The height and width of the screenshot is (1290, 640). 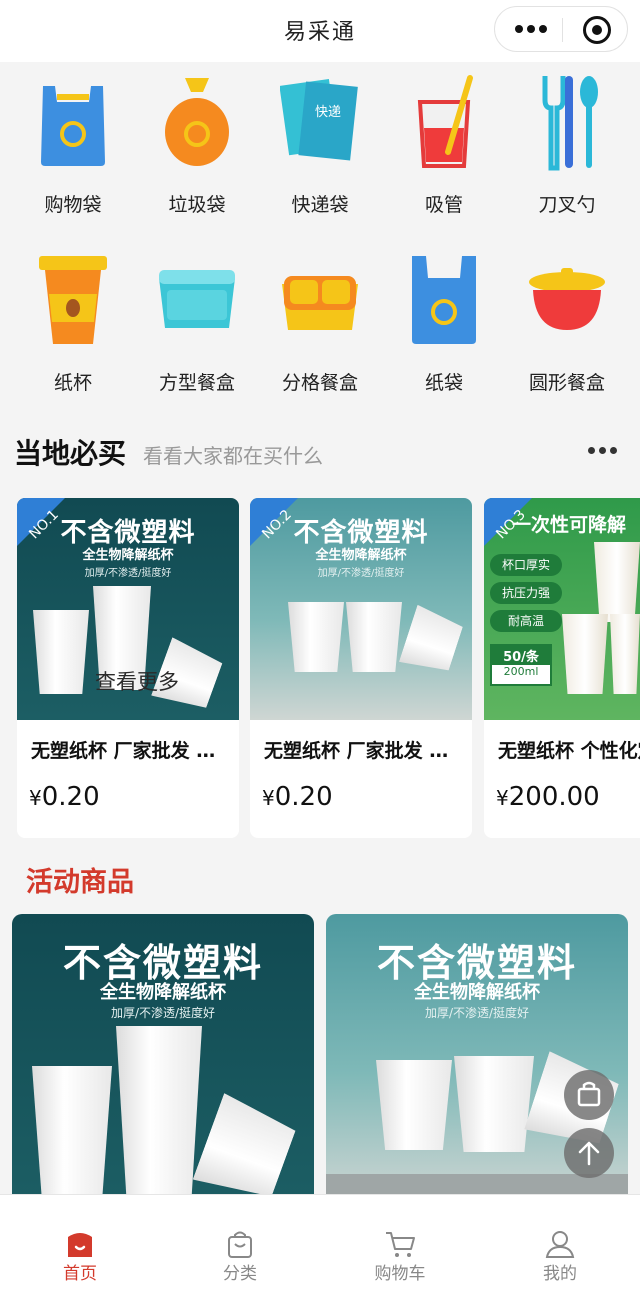 What do you see at coordinates (567, 299) in the screenshot?
I see `round-box-icon` at bounding box center [567, 299].